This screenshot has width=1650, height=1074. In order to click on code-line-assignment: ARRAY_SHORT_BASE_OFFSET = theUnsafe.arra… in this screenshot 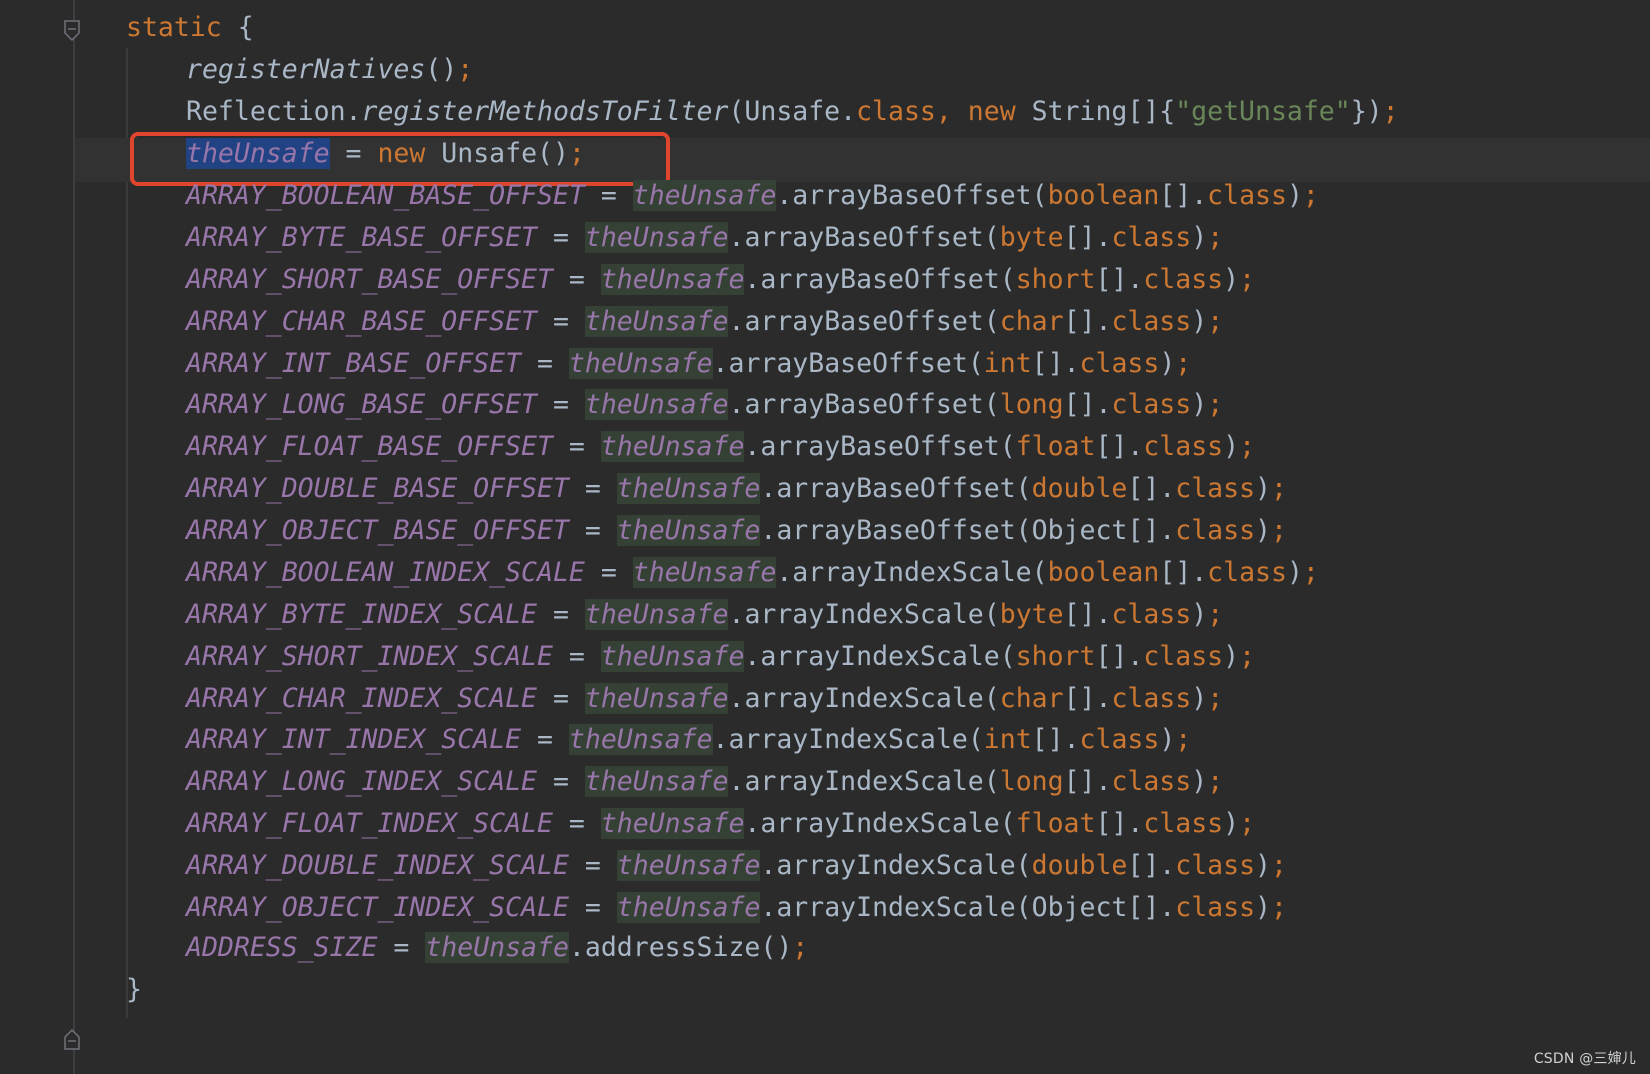, I will do `click(720, 280)`.